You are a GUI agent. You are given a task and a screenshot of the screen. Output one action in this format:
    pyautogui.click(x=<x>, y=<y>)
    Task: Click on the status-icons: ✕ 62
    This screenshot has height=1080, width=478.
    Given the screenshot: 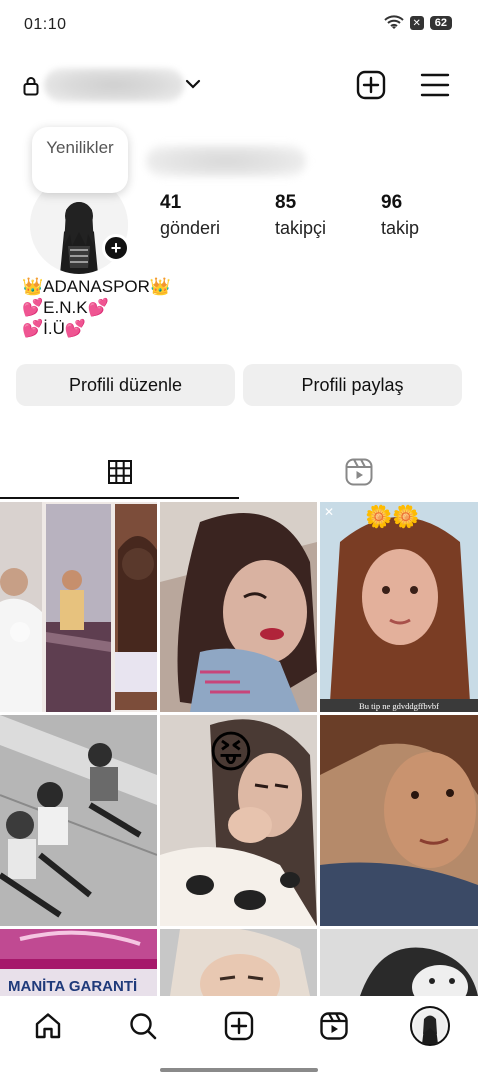 What is the action you would take?
    pyautogui.click(x=418, y=23)
    